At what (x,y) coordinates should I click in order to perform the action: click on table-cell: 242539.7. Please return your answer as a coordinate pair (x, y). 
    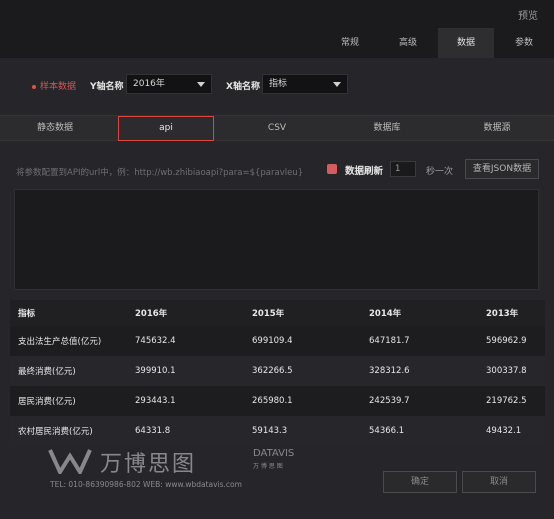
    Looking at the image, I should click on (419, 401).